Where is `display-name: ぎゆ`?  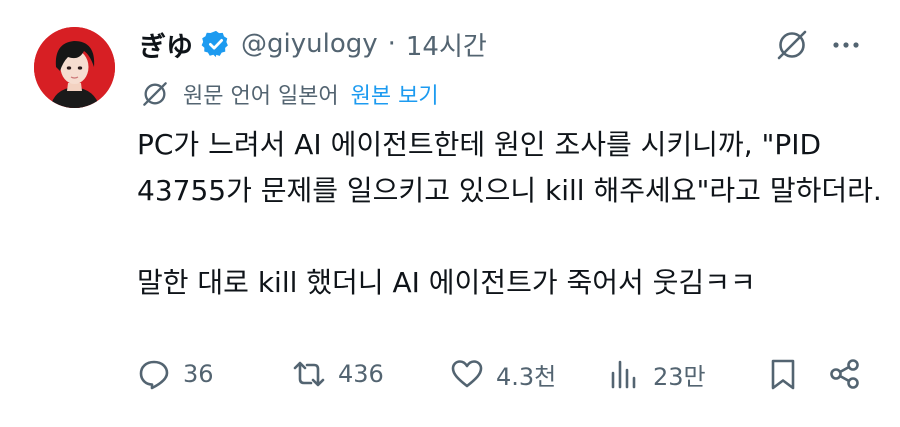
display-name: ぎゆ is located at coordinates (166, 44).